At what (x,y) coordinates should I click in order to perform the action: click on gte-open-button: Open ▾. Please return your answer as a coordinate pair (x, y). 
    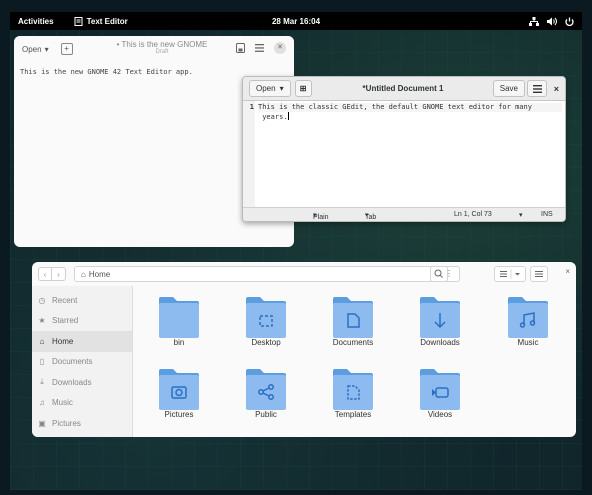
    Looking at the image, I should click on (35, 49).